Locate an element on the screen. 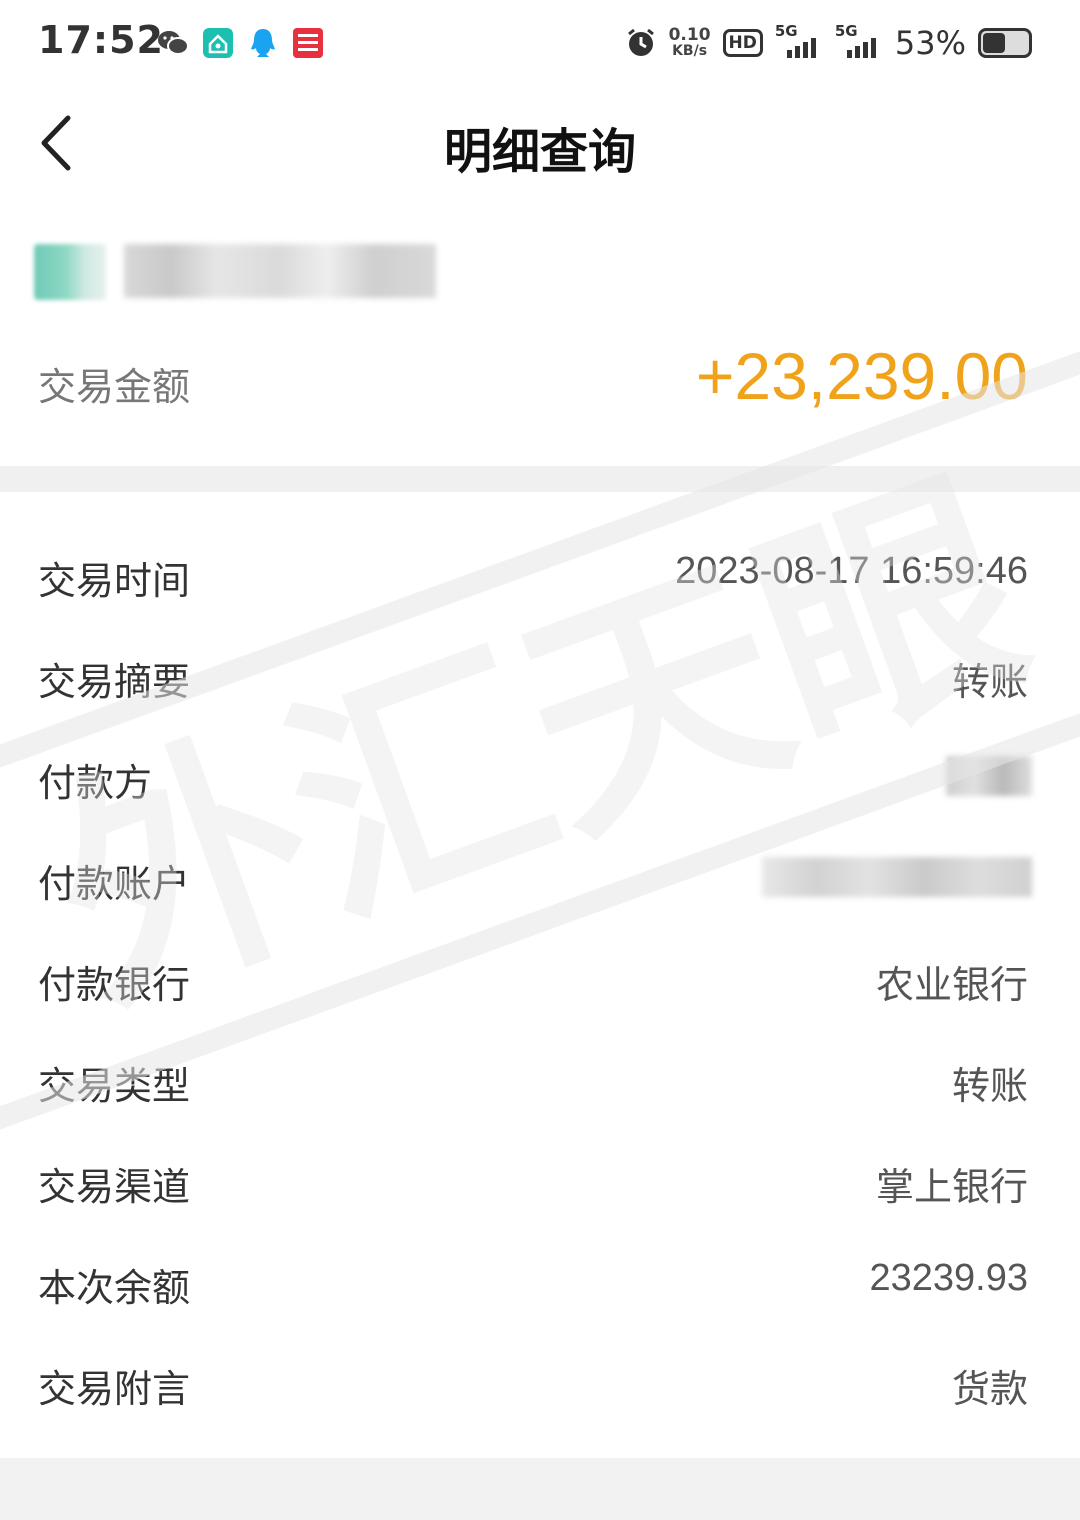 The width and height of the screenshot is (1080, 1520). amount-value: +23,239.00 is located at coordinates (861, 376).